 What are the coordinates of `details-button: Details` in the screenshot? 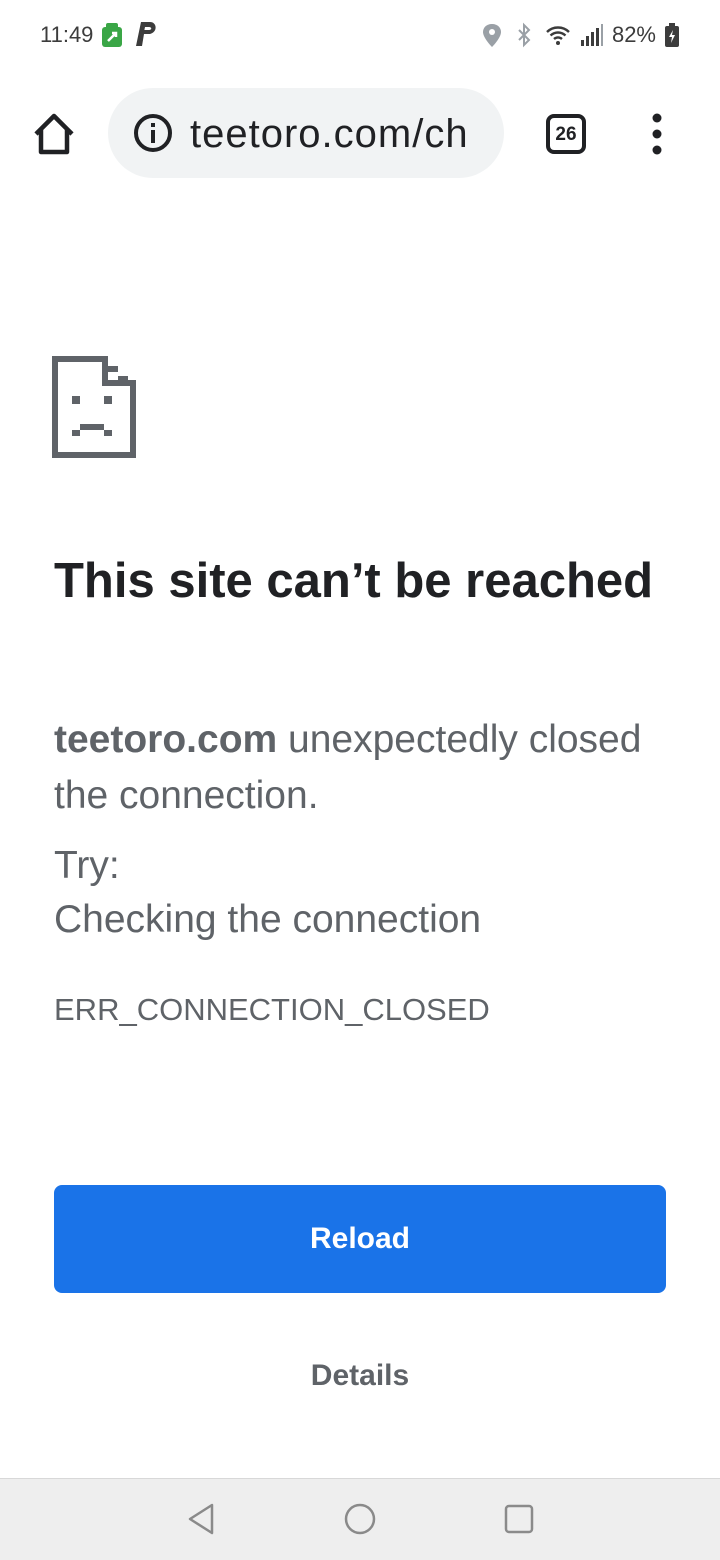 It's located at (360, 1376).